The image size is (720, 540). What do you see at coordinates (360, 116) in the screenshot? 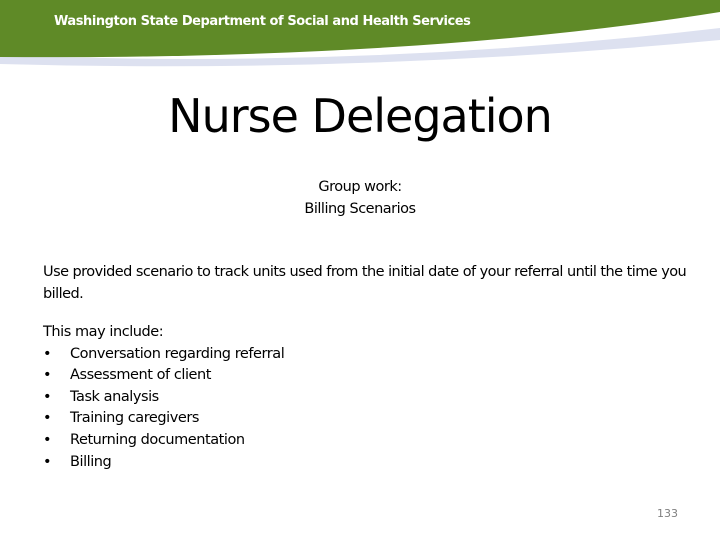
I see `slide-title: Nurse Delegation` at bounding box center [360, 116].